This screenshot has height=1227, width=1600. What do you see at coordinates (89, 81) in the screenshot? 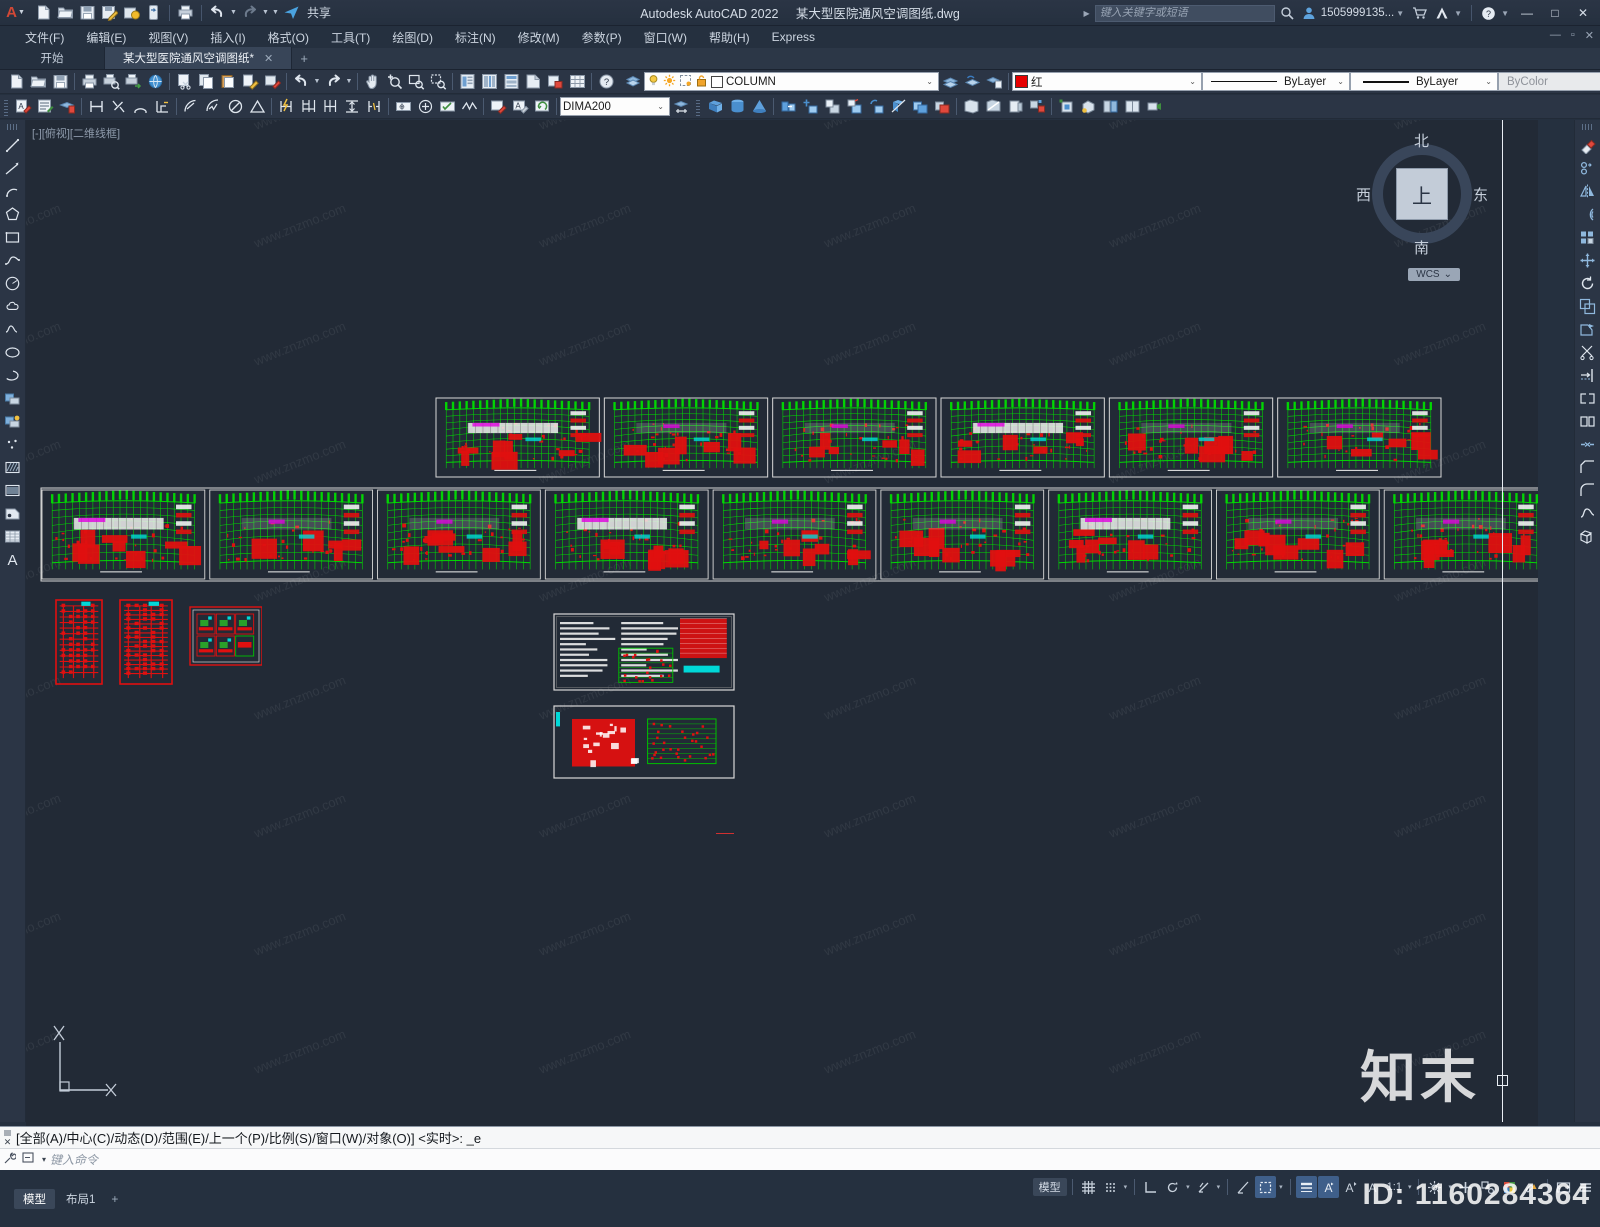
I see `plot-icon` at bounding box center [89, 81].